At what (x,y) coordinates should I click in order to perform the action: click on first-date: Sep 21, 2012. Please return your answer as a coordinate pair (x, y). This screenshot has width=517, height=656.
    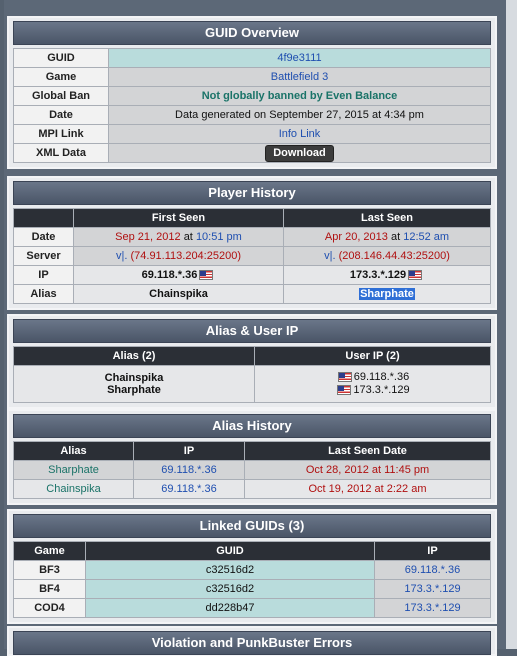
    Looking at the image, I should click on (148, 237).